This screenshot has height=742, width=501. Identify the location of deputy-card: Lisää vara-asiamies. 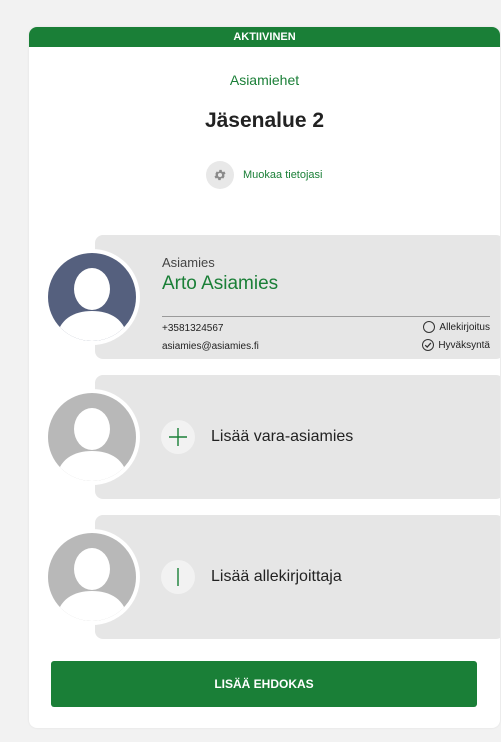
(297, 437).